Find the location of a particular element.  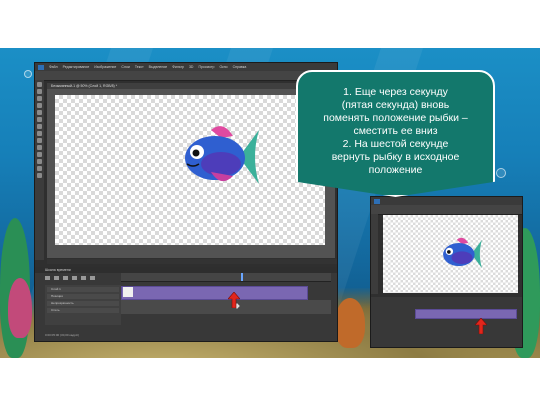

document-tab: Безымянный-1 @ 50% (Слой 1, RGB/8) * is located at coordinates (191, 86).